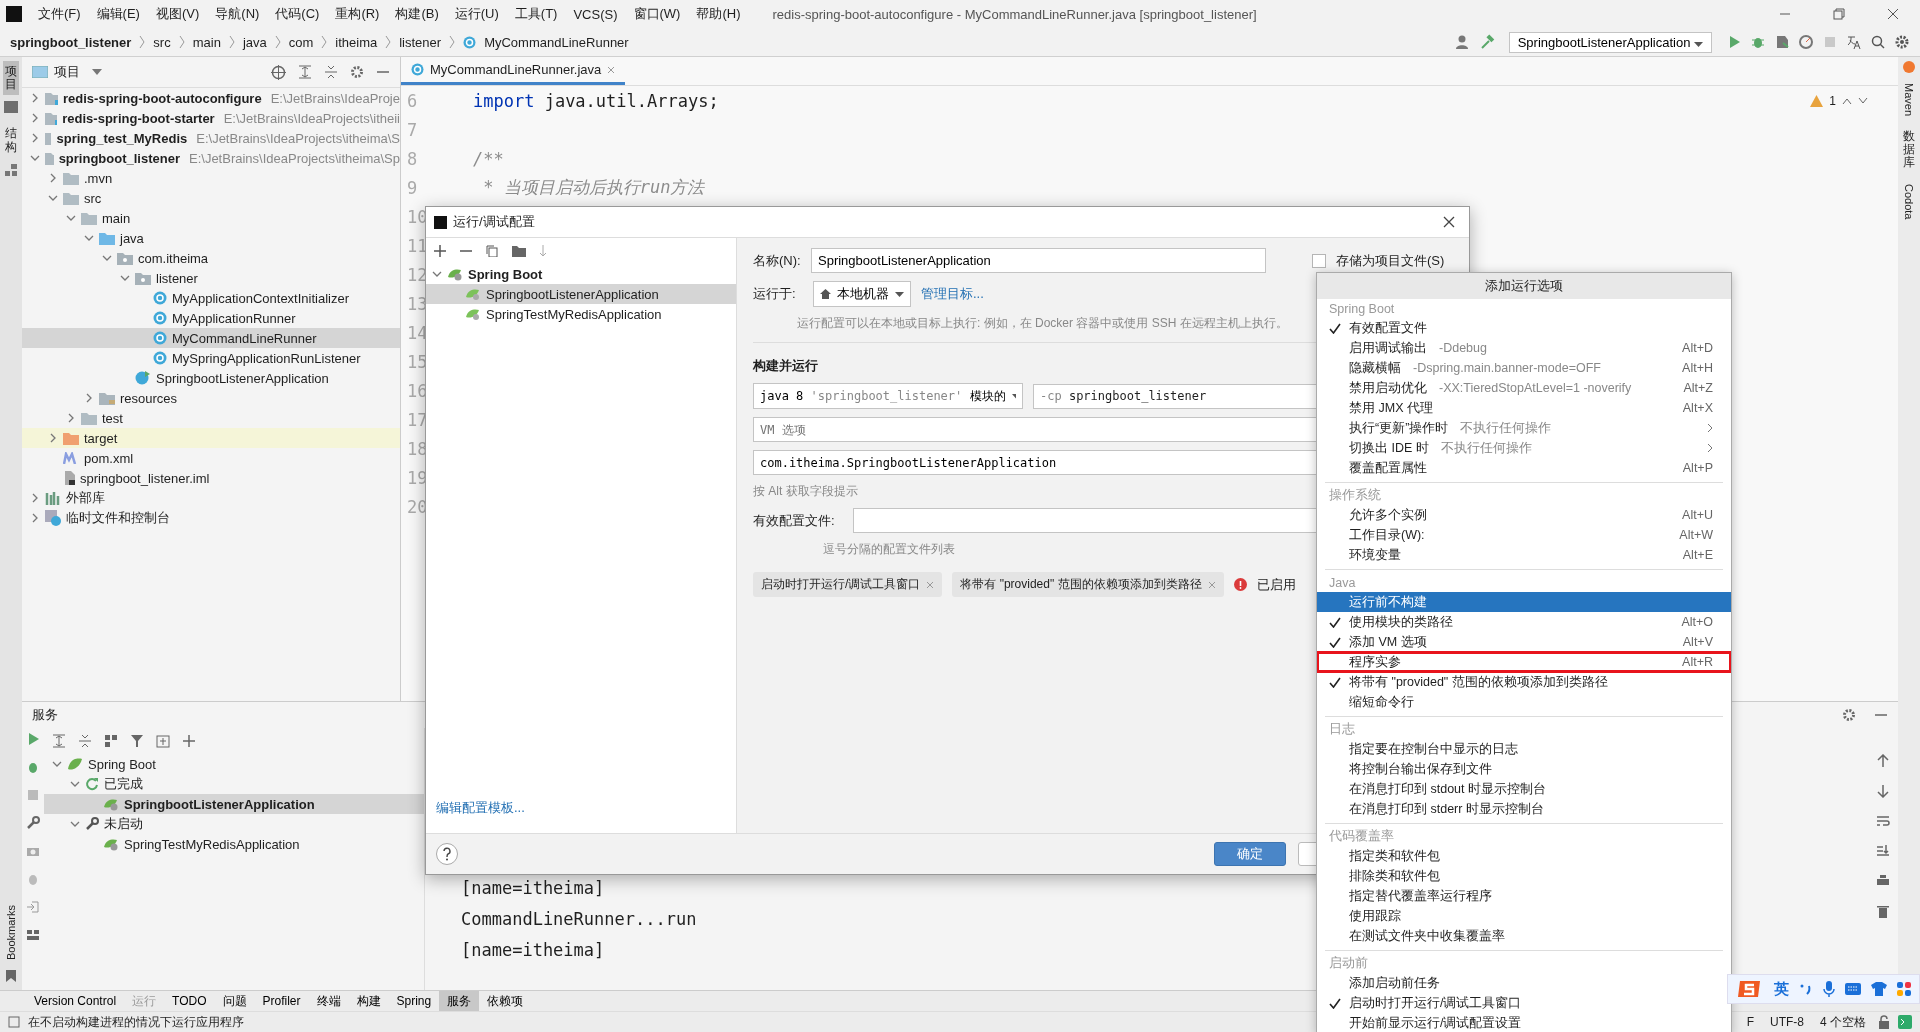 The width and height of the screenshot is (1920, 1032). I want to click on line-number: 17, so click(417, 419).